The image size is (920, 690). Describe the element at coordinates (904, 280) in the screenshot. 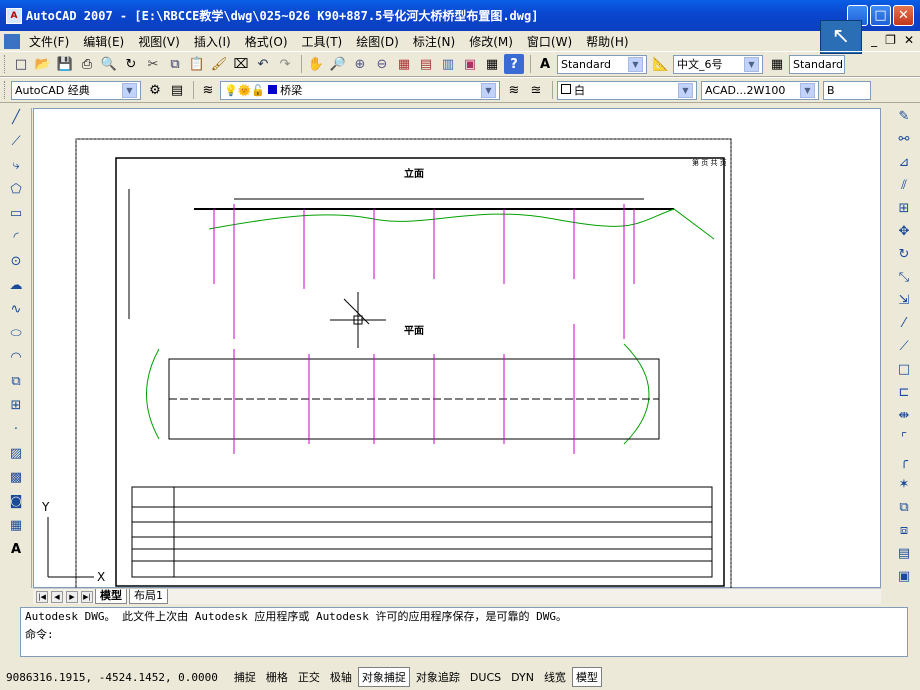

I see `scale-icon: ⤡` at that location.